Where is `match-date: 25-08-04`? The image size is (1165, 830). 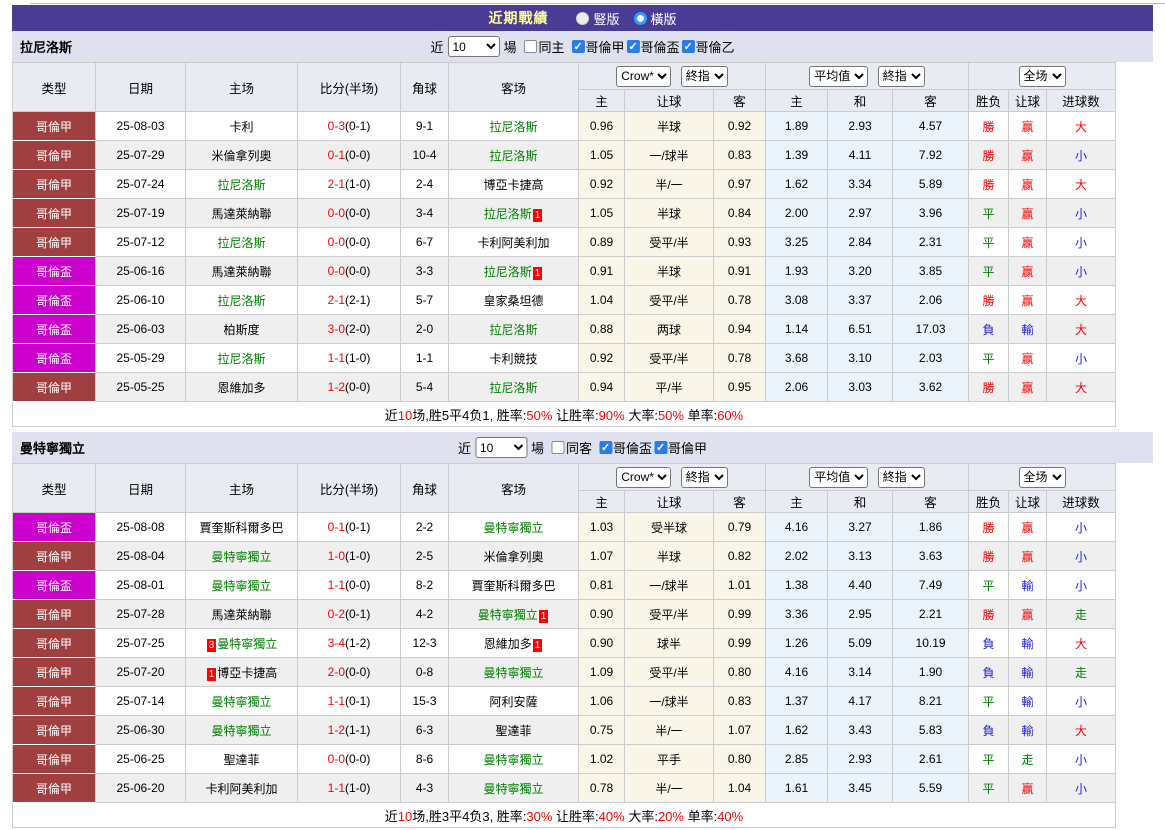
match-date: 25-08-04 is located at coordinates (140, 556).